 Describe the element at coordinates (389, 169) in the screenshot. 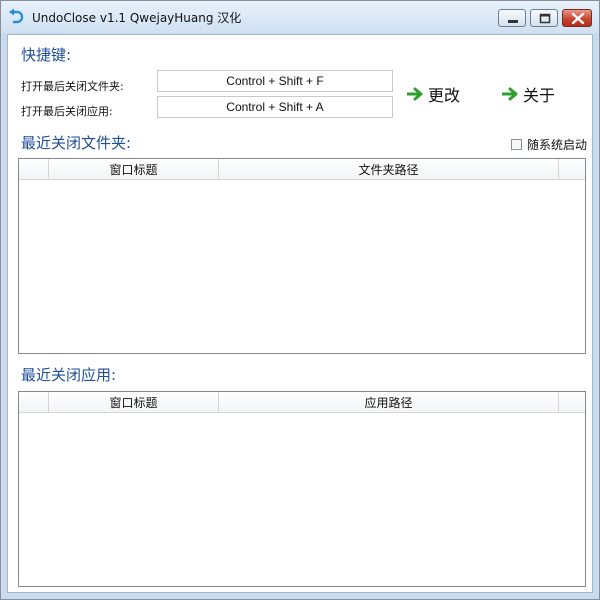

I see `column-header-folder-path: 文件夹路径` at that location.